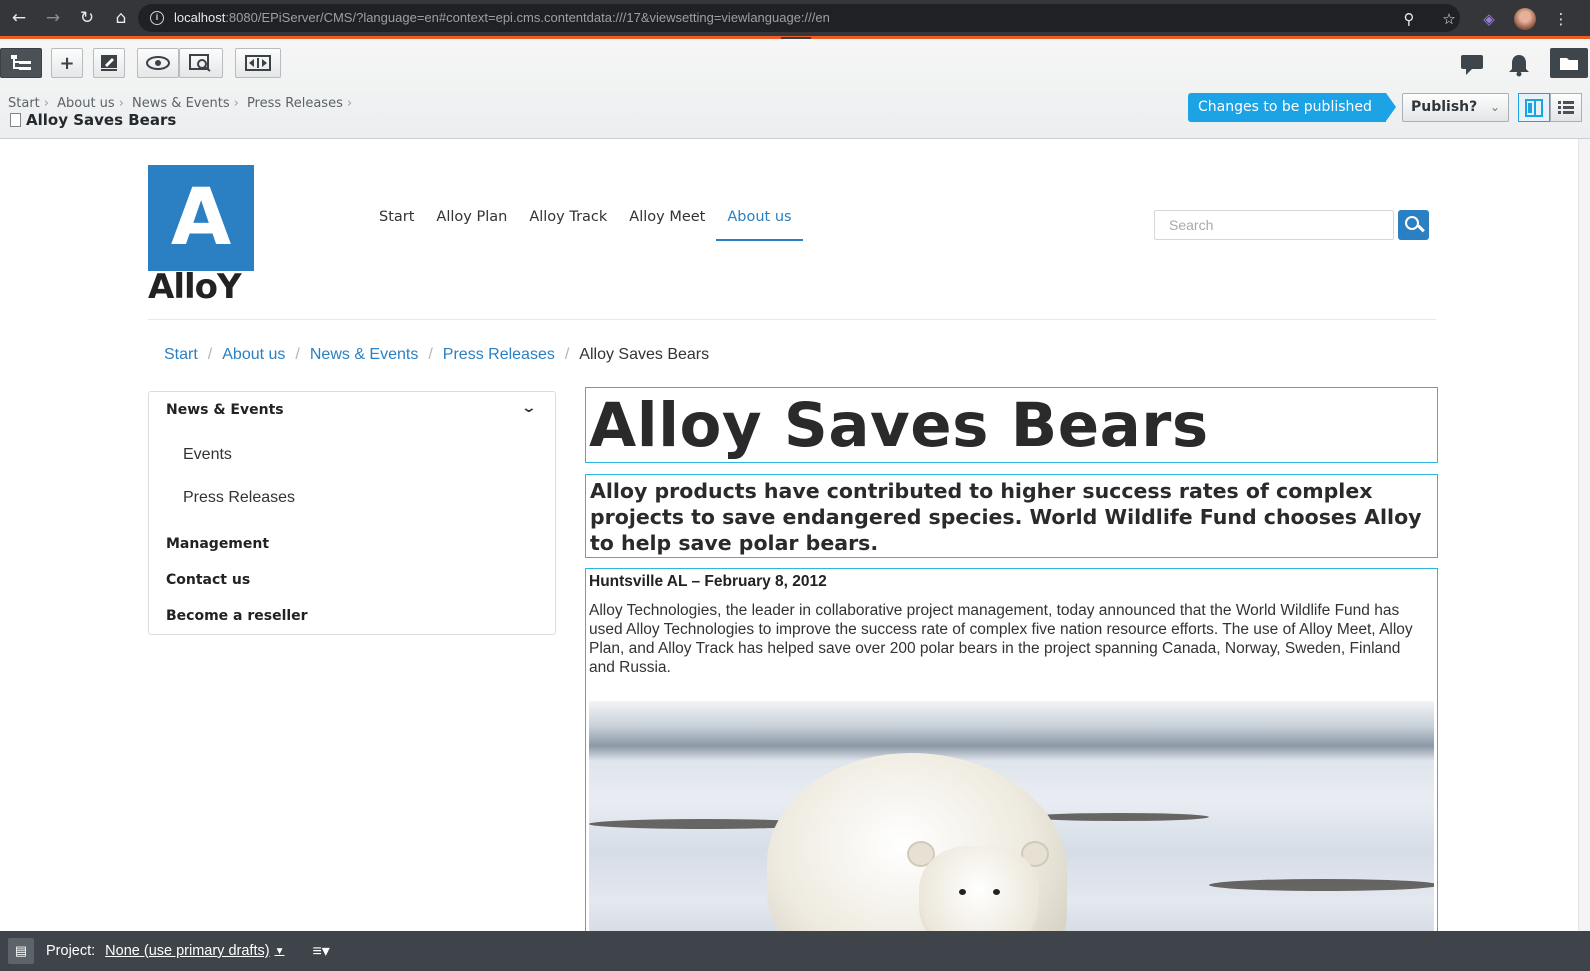 Image resolution: width=1590 pixels, height=971 pixels. Describe the element at coordinates (217, 544) in the screenshot. I see `subnav-item-management: Management` at that location.